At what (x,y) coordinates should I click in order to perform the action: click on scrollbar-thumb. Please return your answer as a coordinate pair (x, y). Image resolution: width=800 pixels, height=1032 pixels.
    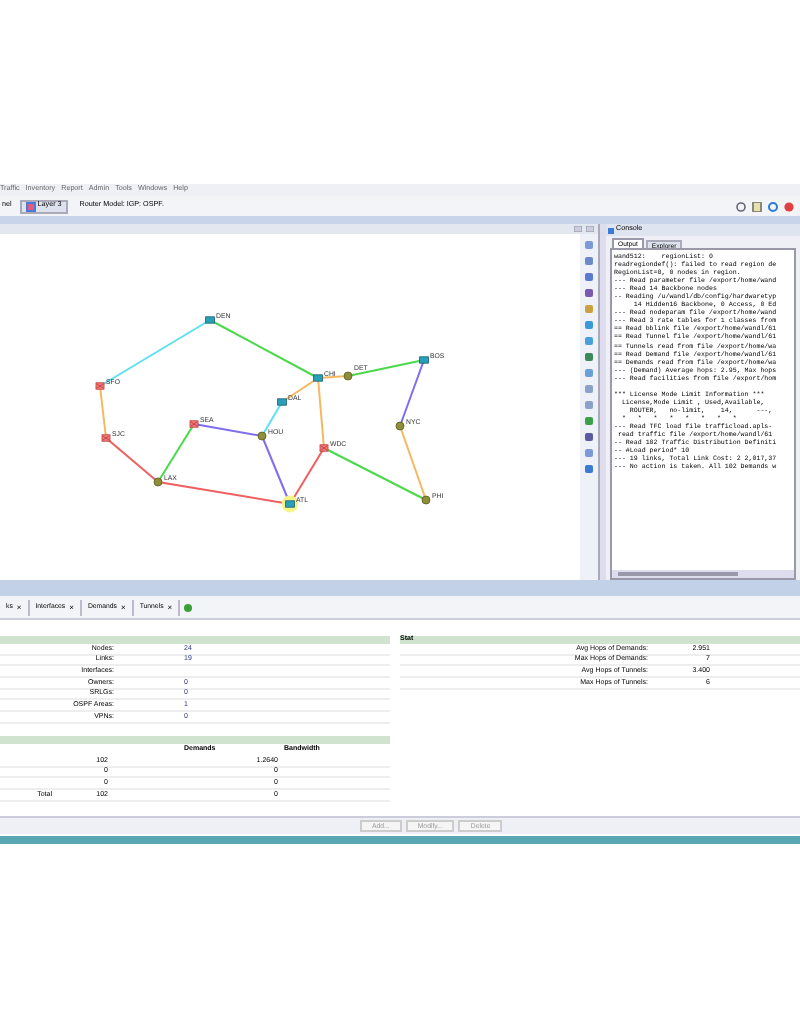
    Looking at the image, I should click on (678, 574).